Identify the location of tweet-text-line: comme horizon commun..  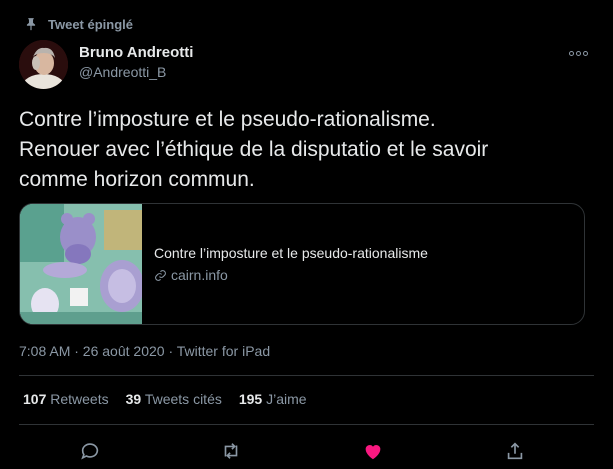
(137, 179).